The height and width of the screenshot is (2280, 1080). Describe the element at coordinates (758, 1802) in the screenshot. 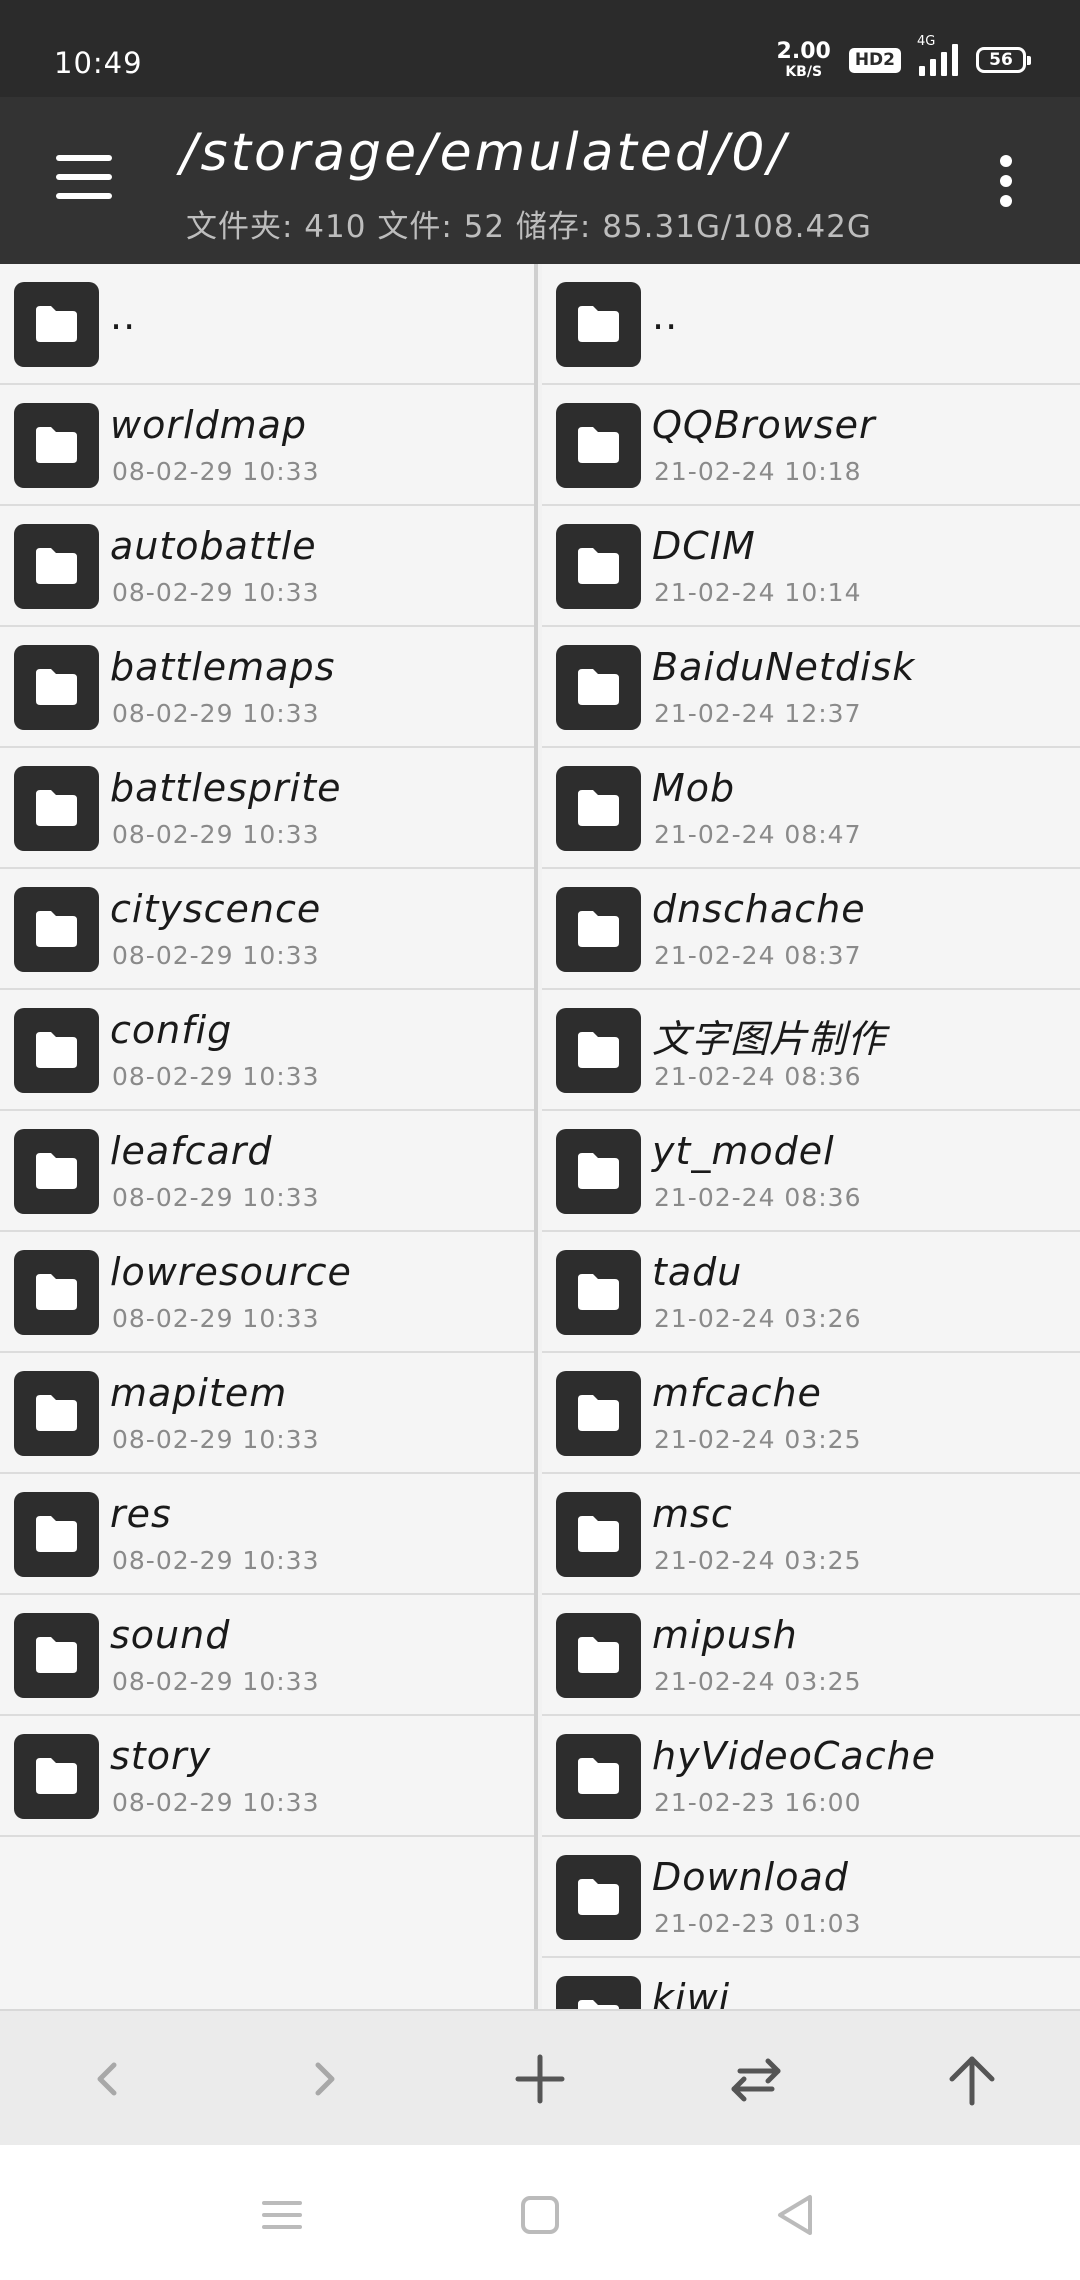

I see `folder-modified-date: 21-02-23 16:00` at that location.